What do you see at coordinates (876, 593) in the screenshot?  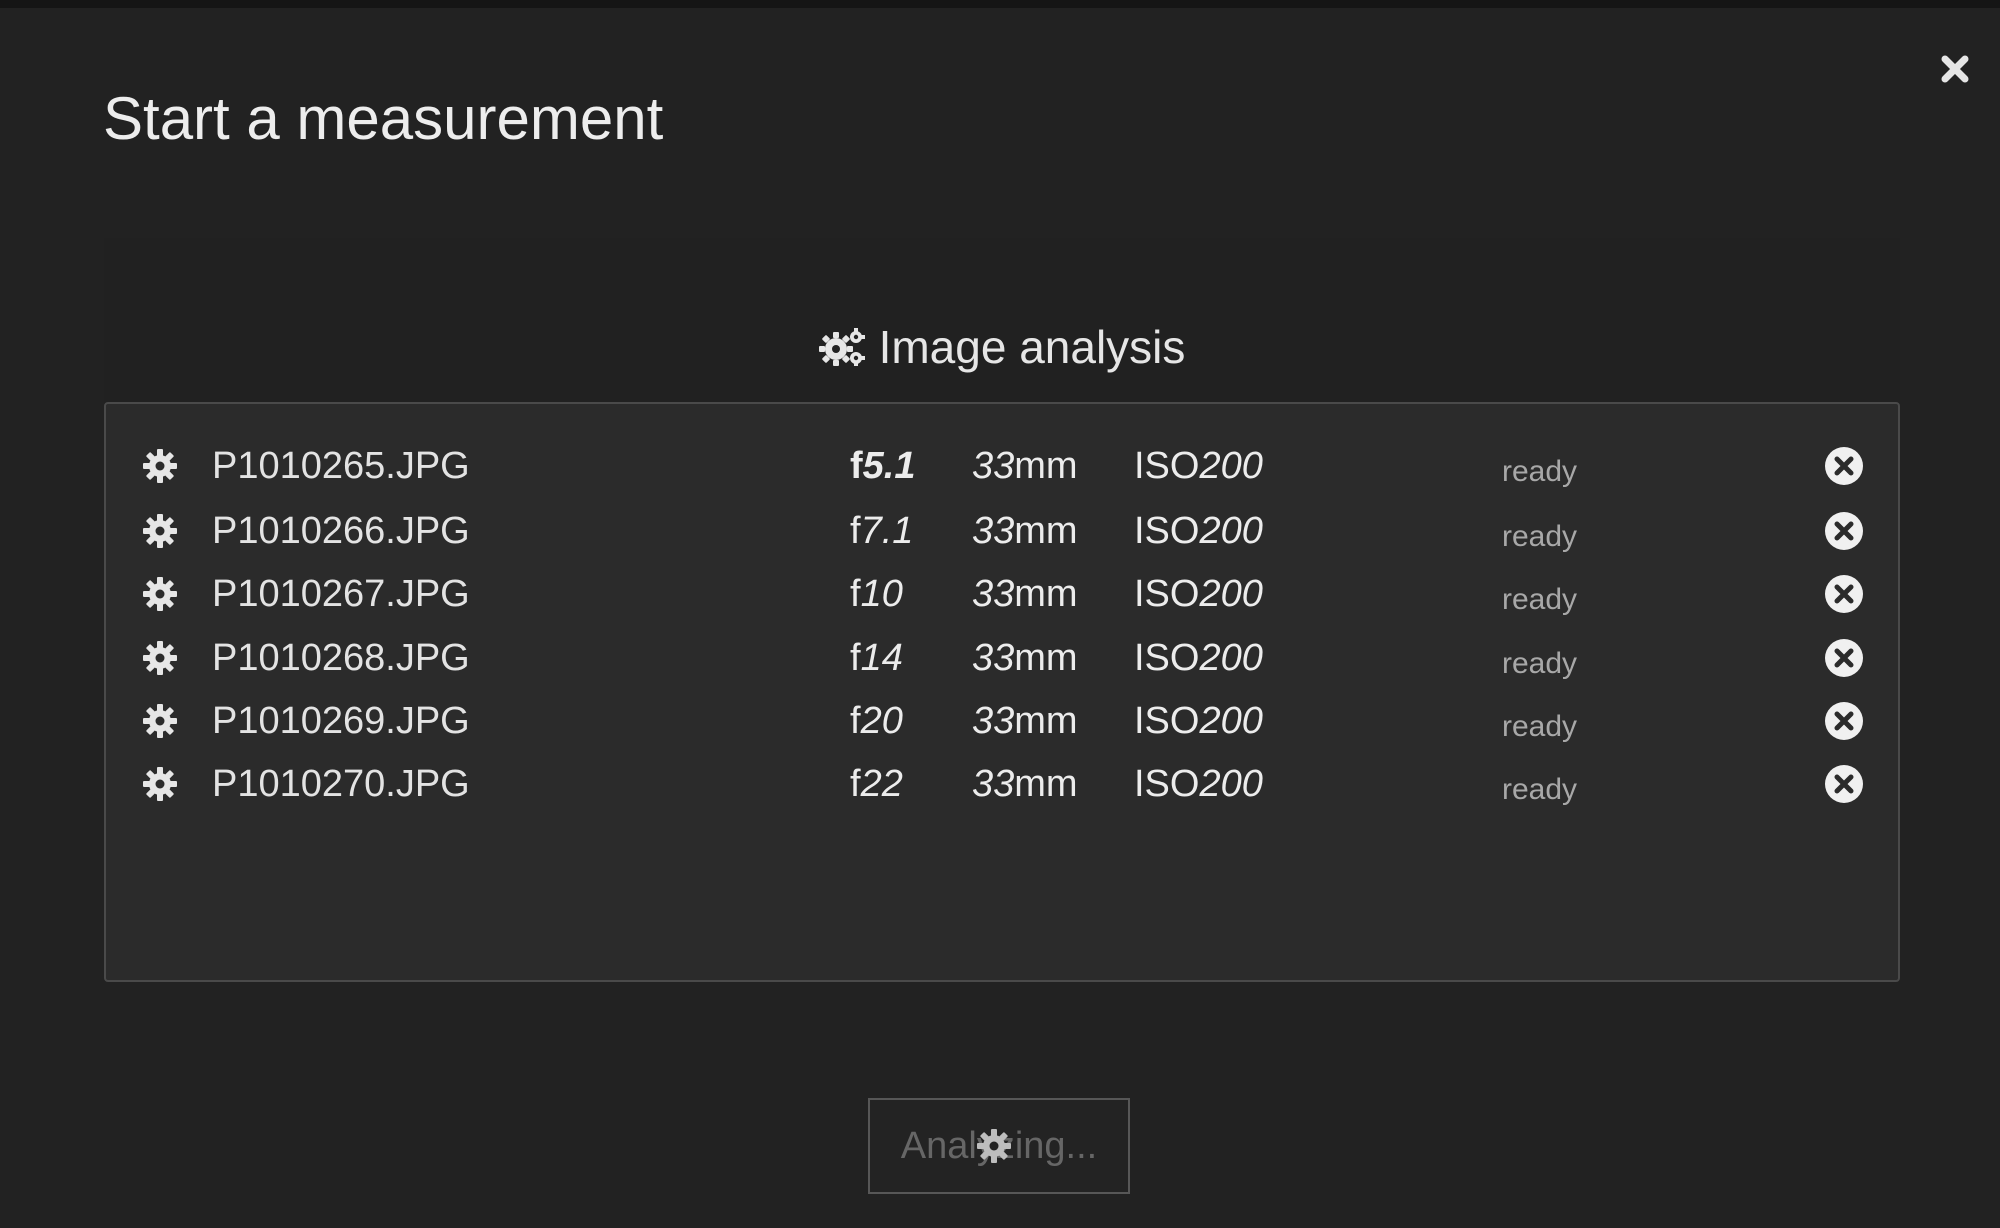 I see `aperture-value: f 10` at bounding box center [876, 593].